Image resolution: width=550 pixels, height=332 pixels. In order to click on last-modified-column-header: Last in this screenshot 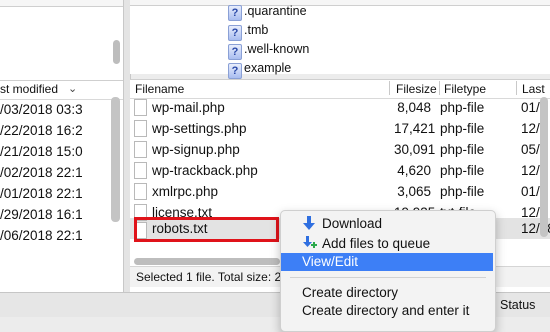, I will do `click(533, 89)`.